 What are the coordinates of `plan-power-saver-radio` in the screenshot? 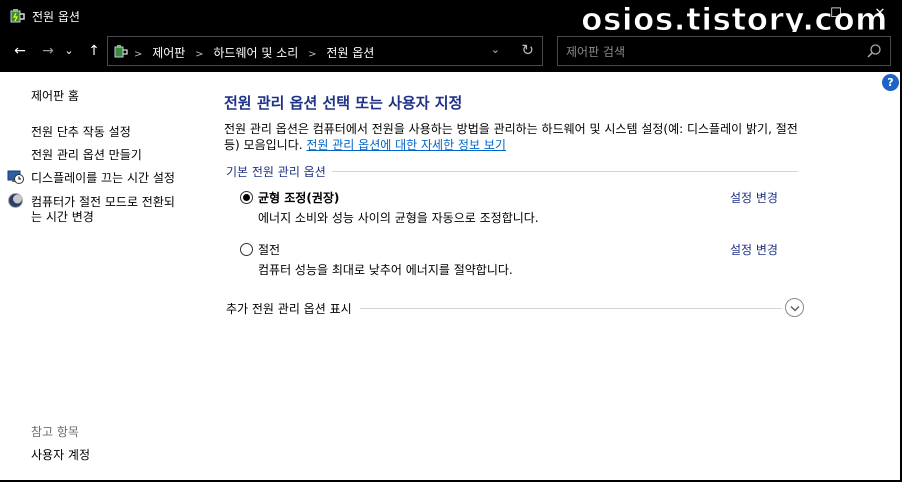 It's located at (246, 249).